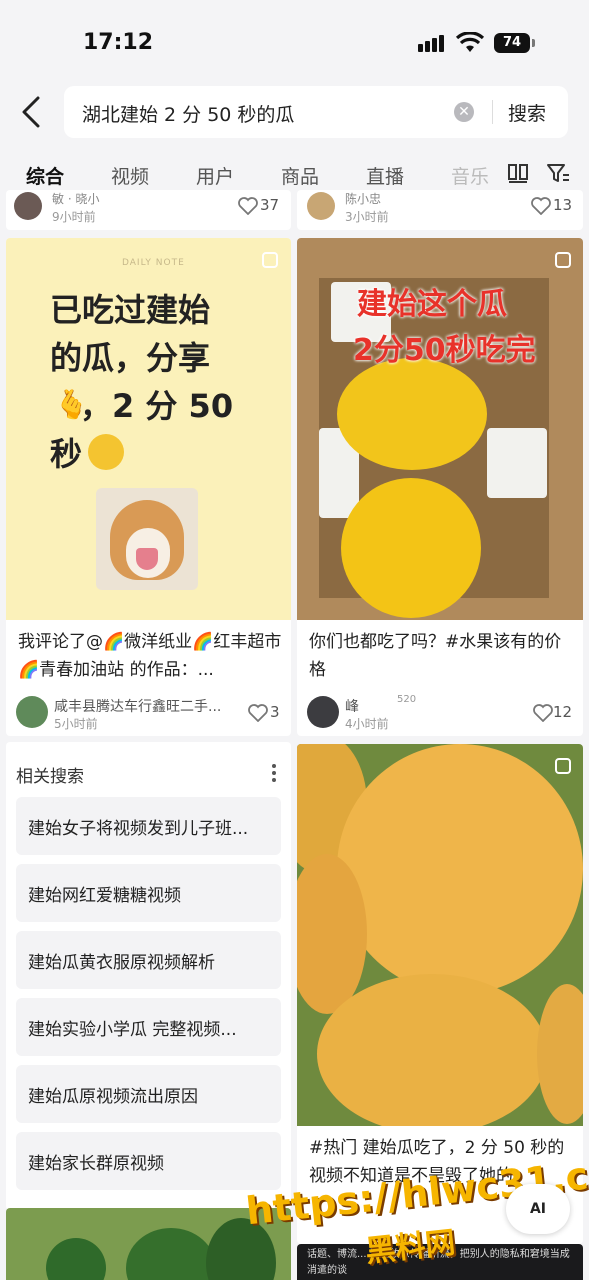 The width and height of the screenshot is (589, 1280). Describe the element at coordinates (444, 350) in the screenshot. I see `thumbnail-line: 2分50秒吃完` at that location.